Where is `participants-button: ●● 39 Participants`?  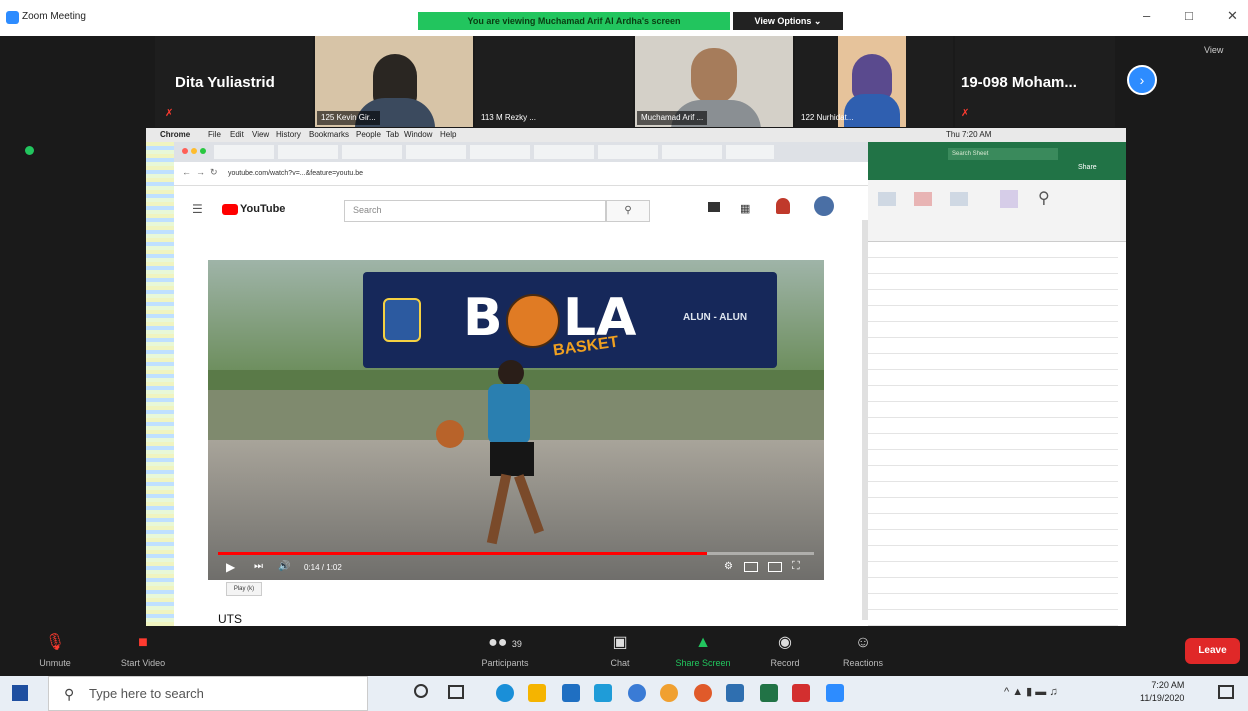
participants-button: ●● 39 Participants is located at coordinates (505, 651).